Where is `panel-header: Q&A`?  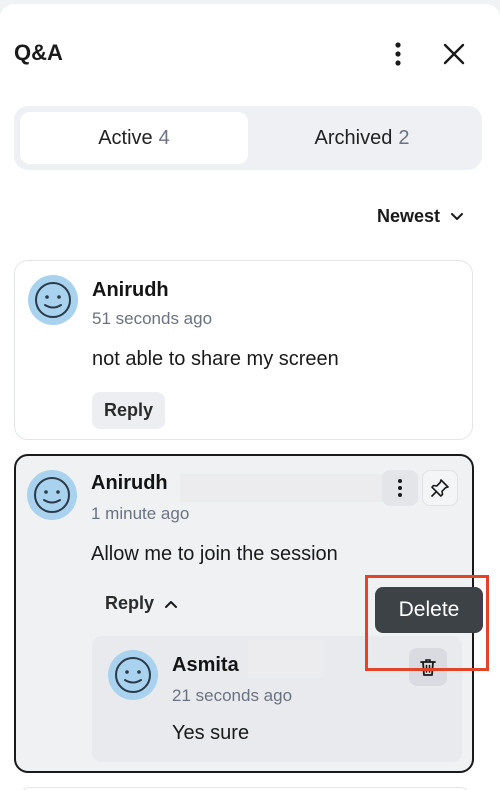
panel-header: Q&A is located at coordinates (250, 54).